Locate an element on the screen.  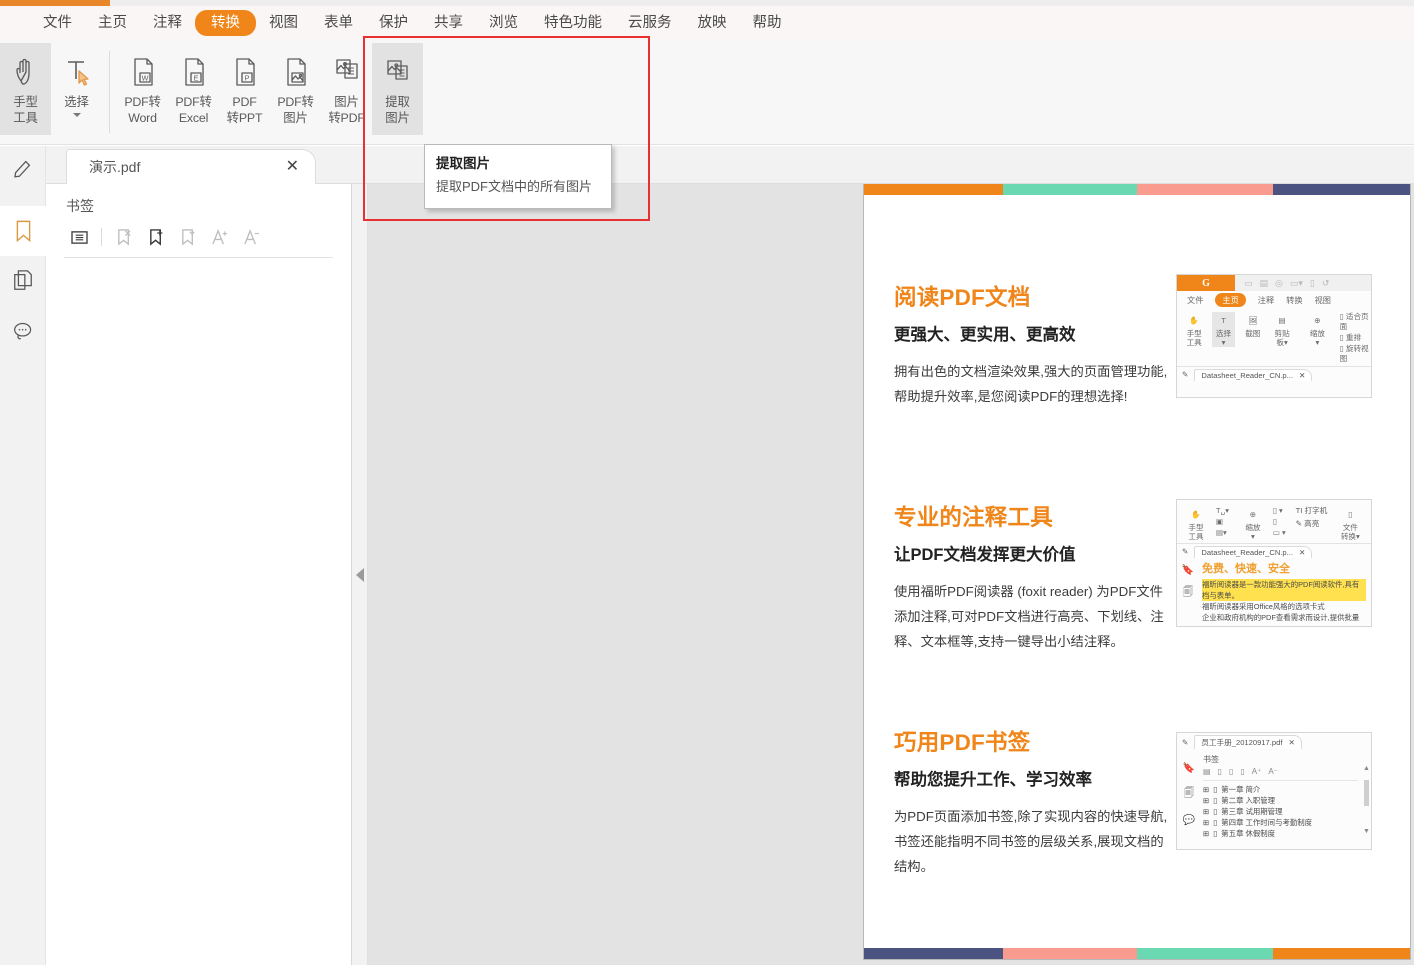
collapse-panel-icon is located at coordinates (360, 575).